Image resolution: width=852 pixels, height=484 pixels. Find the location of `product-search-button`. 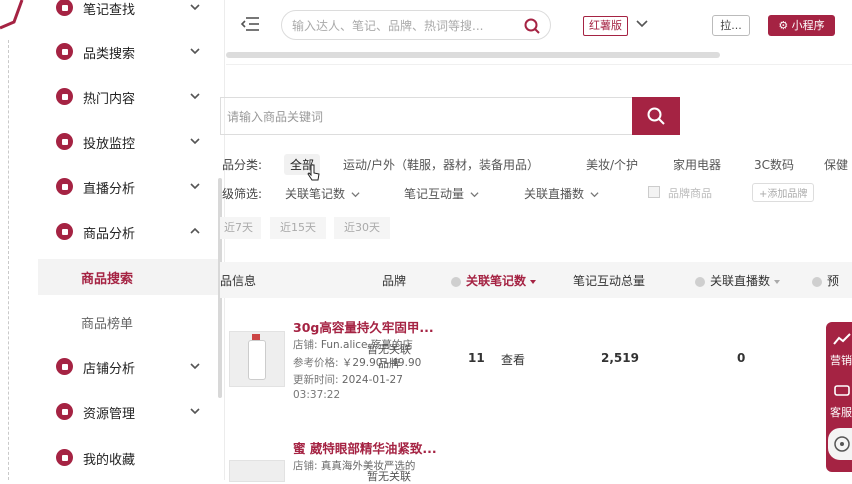

product-search-button is located at coordinates (656, 116).